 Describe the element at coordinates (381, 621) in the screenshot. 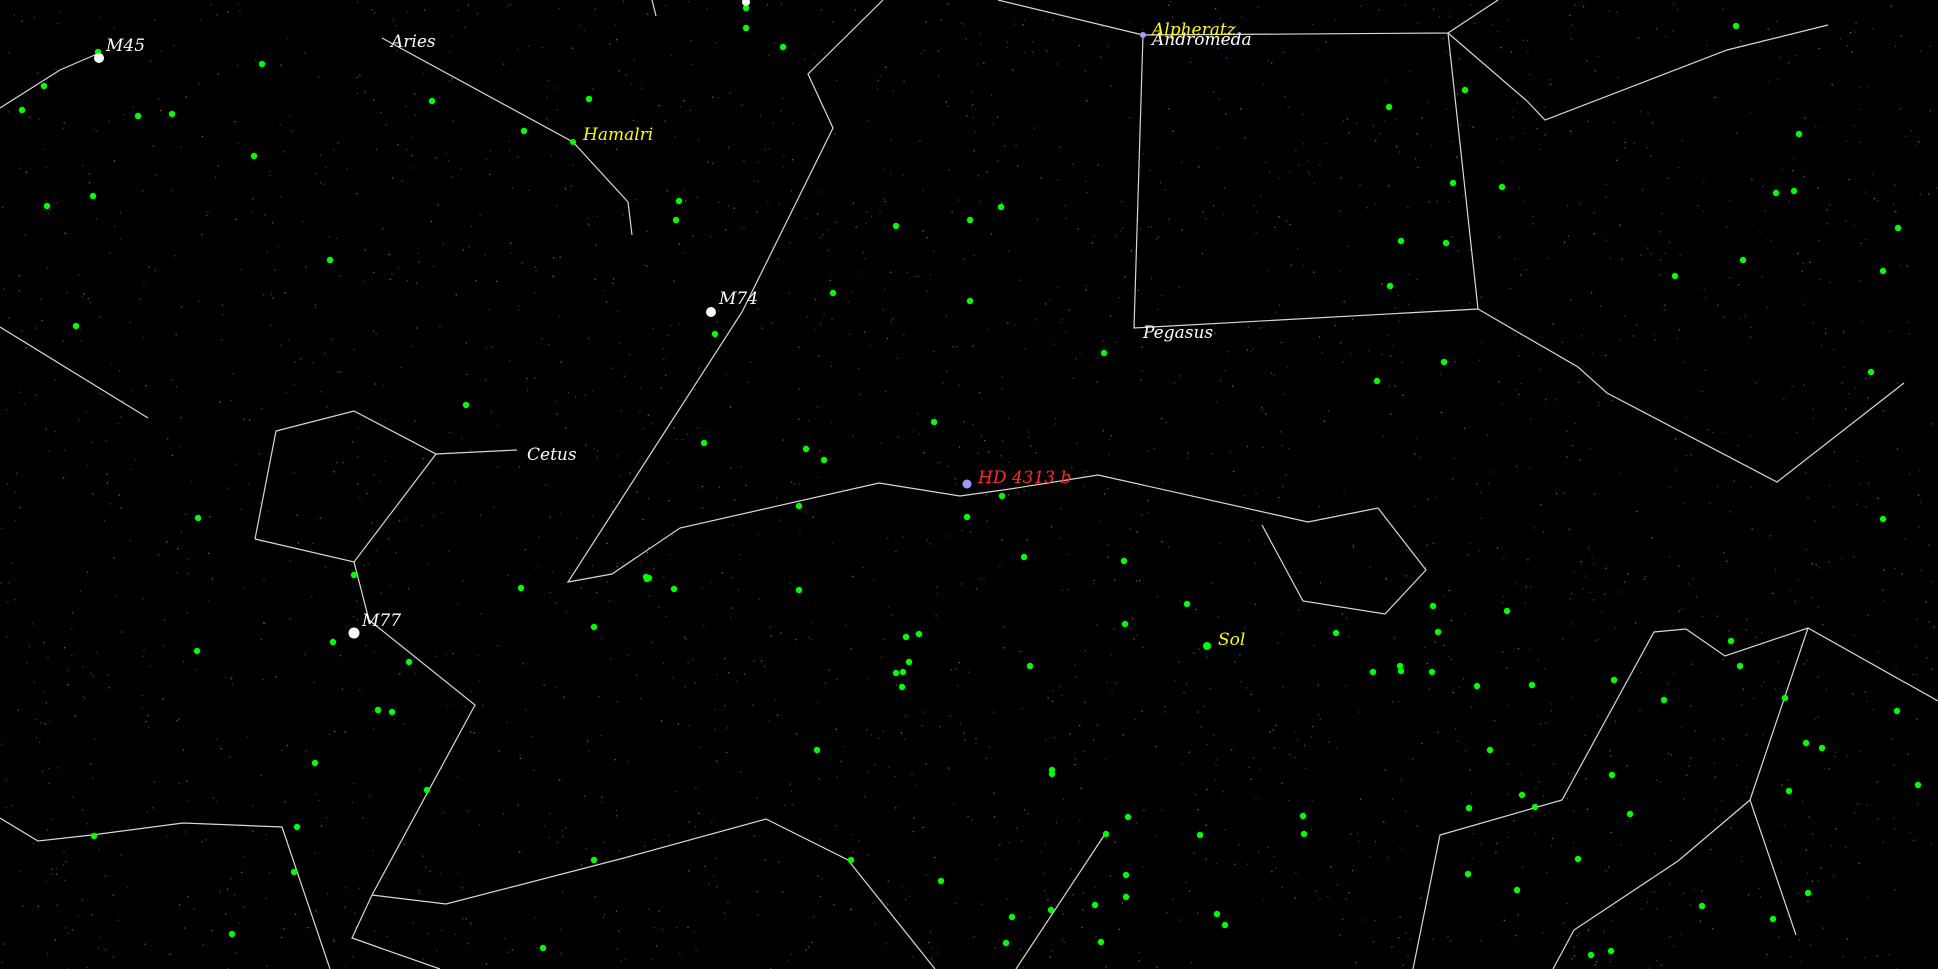

I see `messier-label-m77: M77` at that location.